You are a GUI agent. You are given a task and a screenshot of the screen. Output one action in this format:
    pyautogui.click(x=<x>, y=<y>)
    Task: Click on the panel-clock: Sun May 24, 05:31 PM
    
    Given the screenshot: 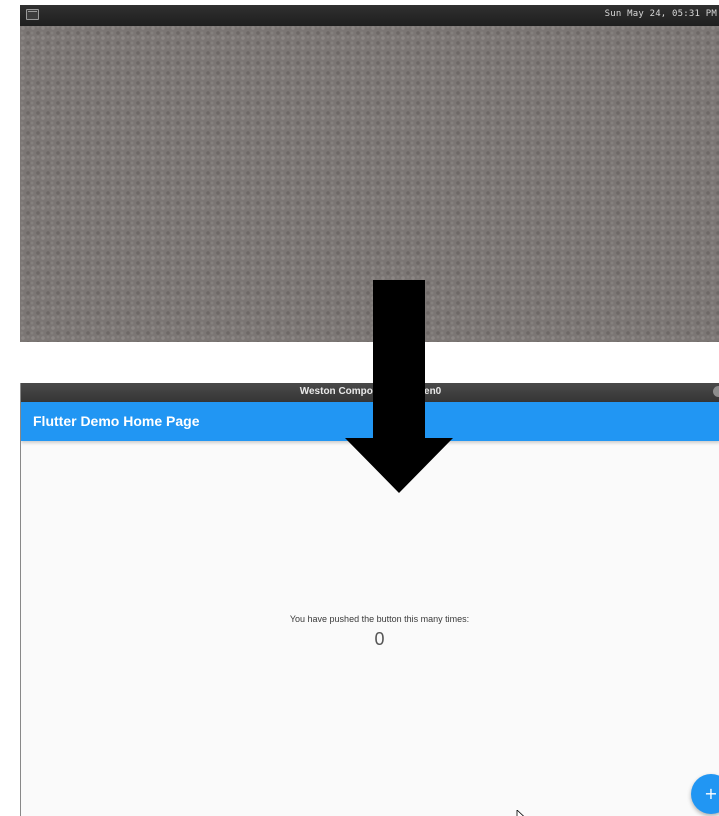 What is the action you would take?
    pyautogui.click(x=660, y=14)
    